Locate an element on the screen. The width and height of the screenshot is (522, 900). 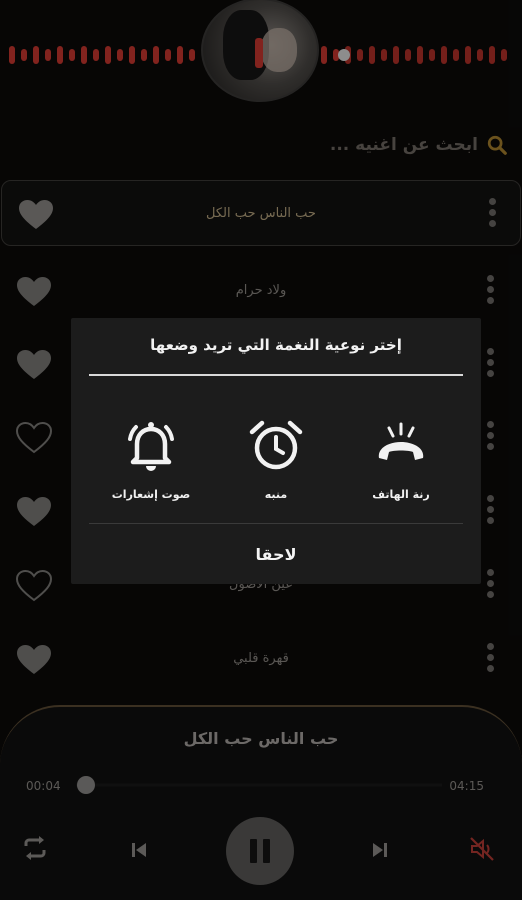
alarm-clock-icon is located at coordinates (276, 445).